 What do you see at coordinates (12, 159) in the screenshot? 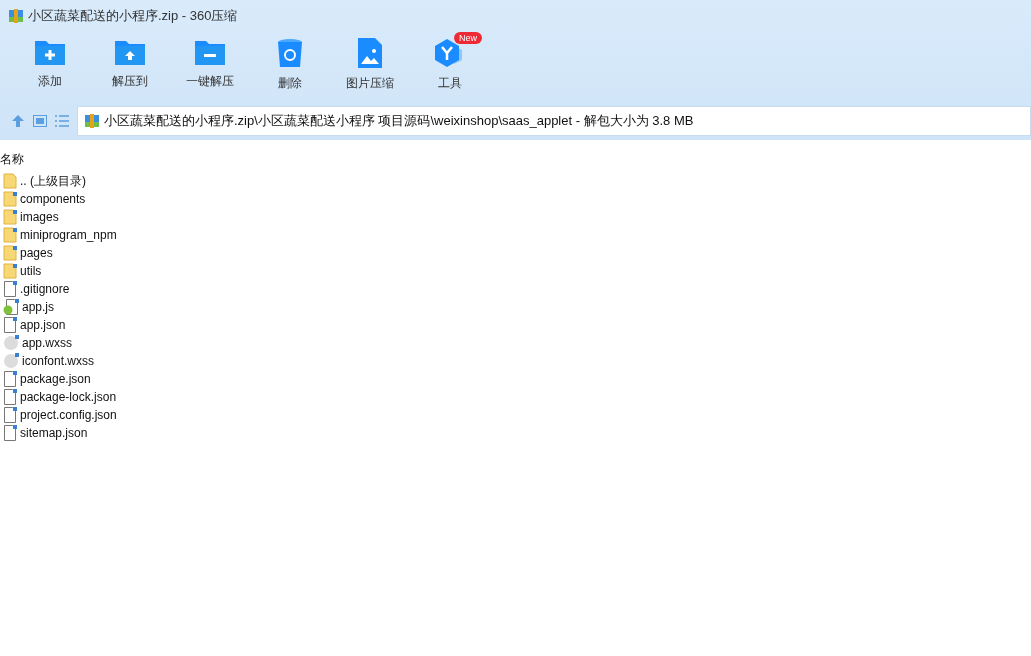
I see `column-header: 名称` at bounding box center [12, 159].